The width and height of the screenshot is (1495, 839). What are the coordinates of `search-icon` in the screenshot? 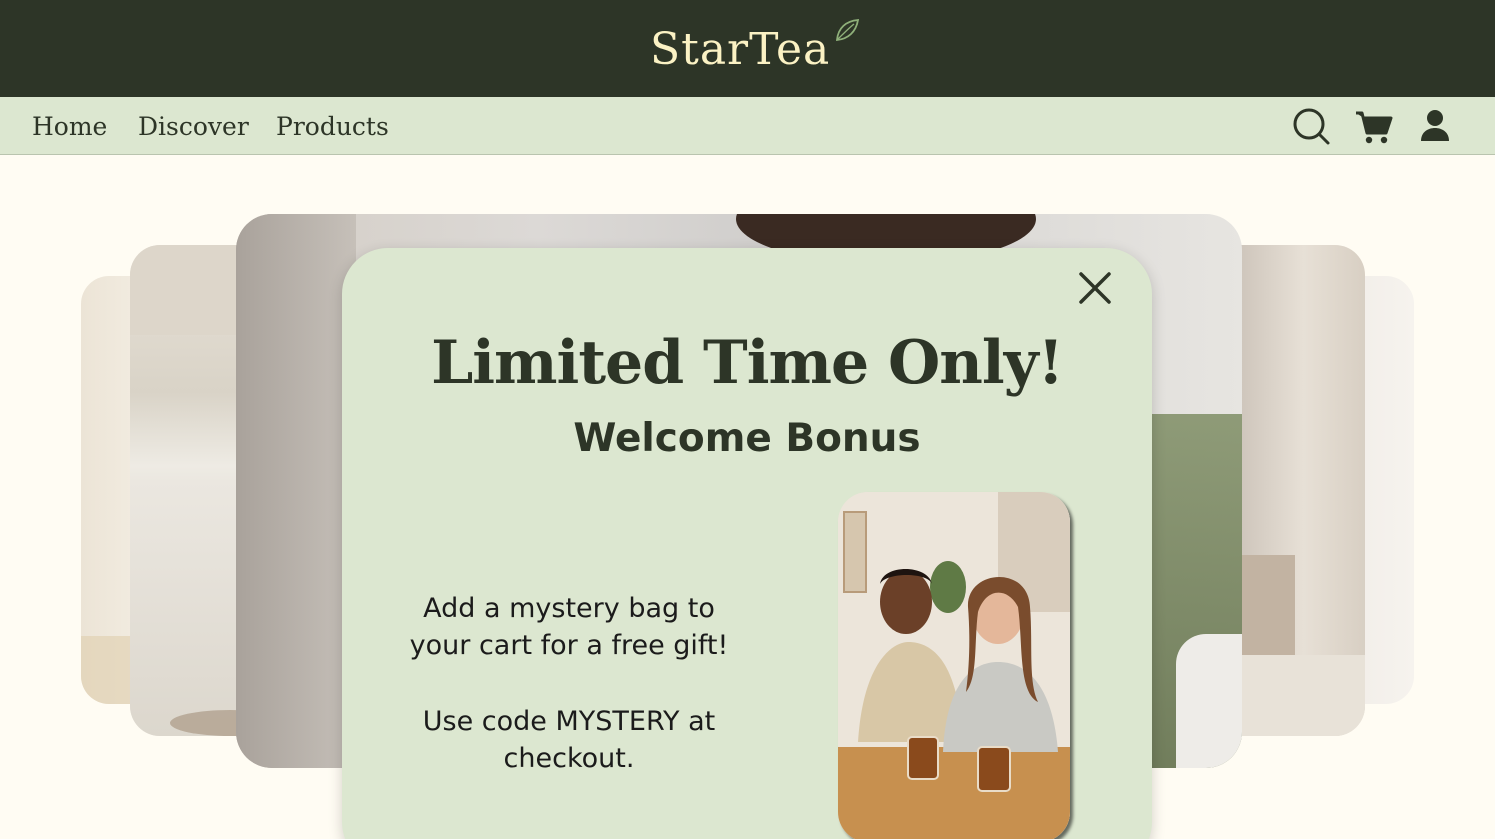 It's located at (1311, 126).